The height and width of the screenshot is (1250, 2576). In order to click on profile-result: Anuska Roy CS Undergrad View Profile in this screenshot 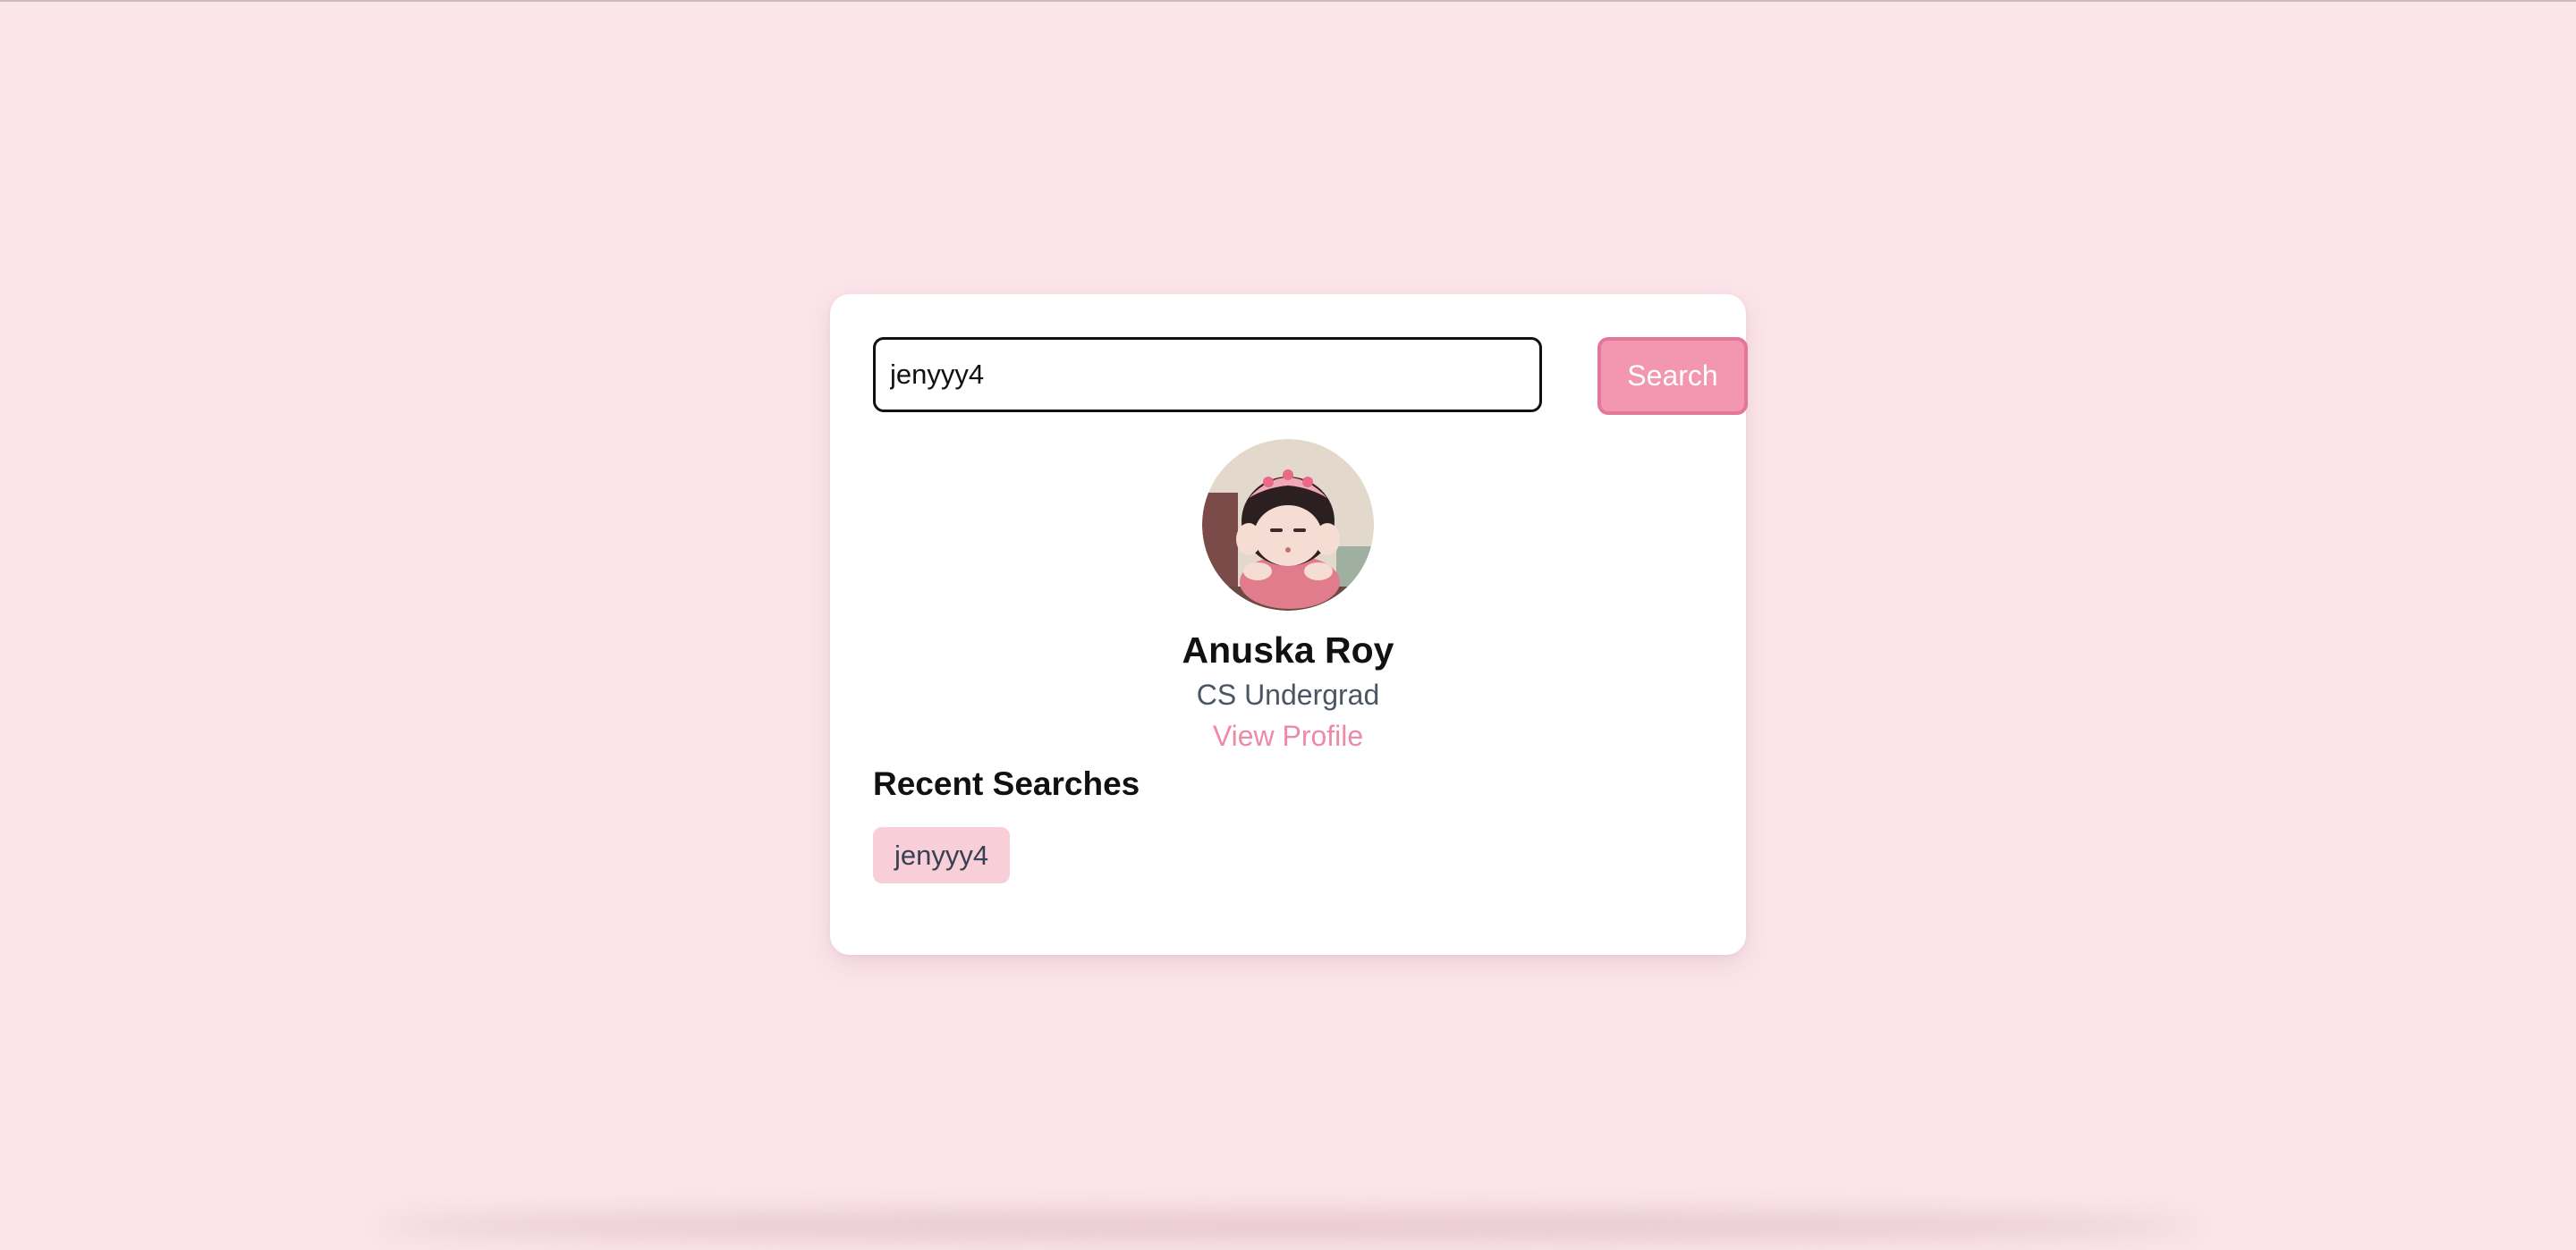, I will do `click(1288, 597)`.